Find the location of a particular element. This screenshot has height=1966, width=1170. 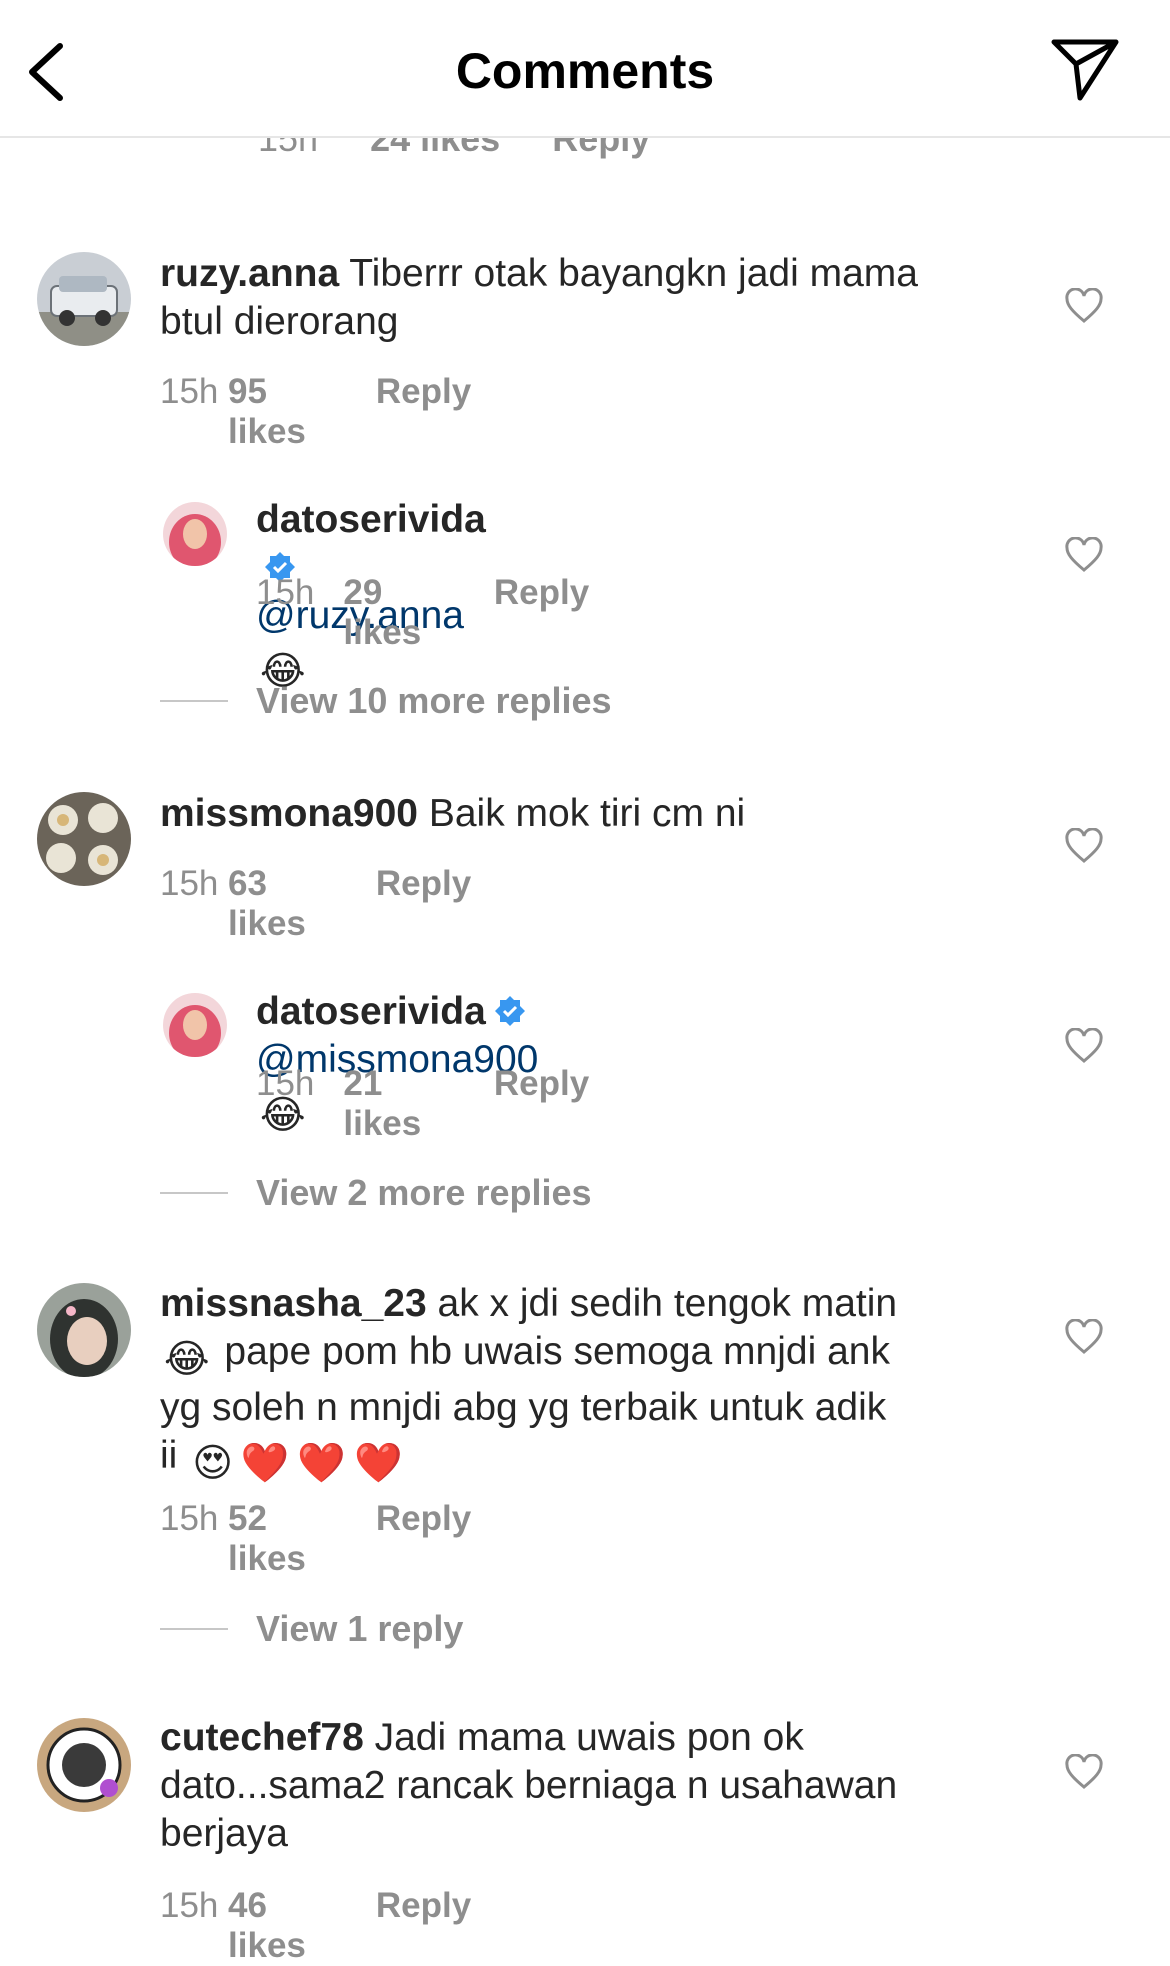

likes-count: 52 likes is located at coordinates (277, 1539).